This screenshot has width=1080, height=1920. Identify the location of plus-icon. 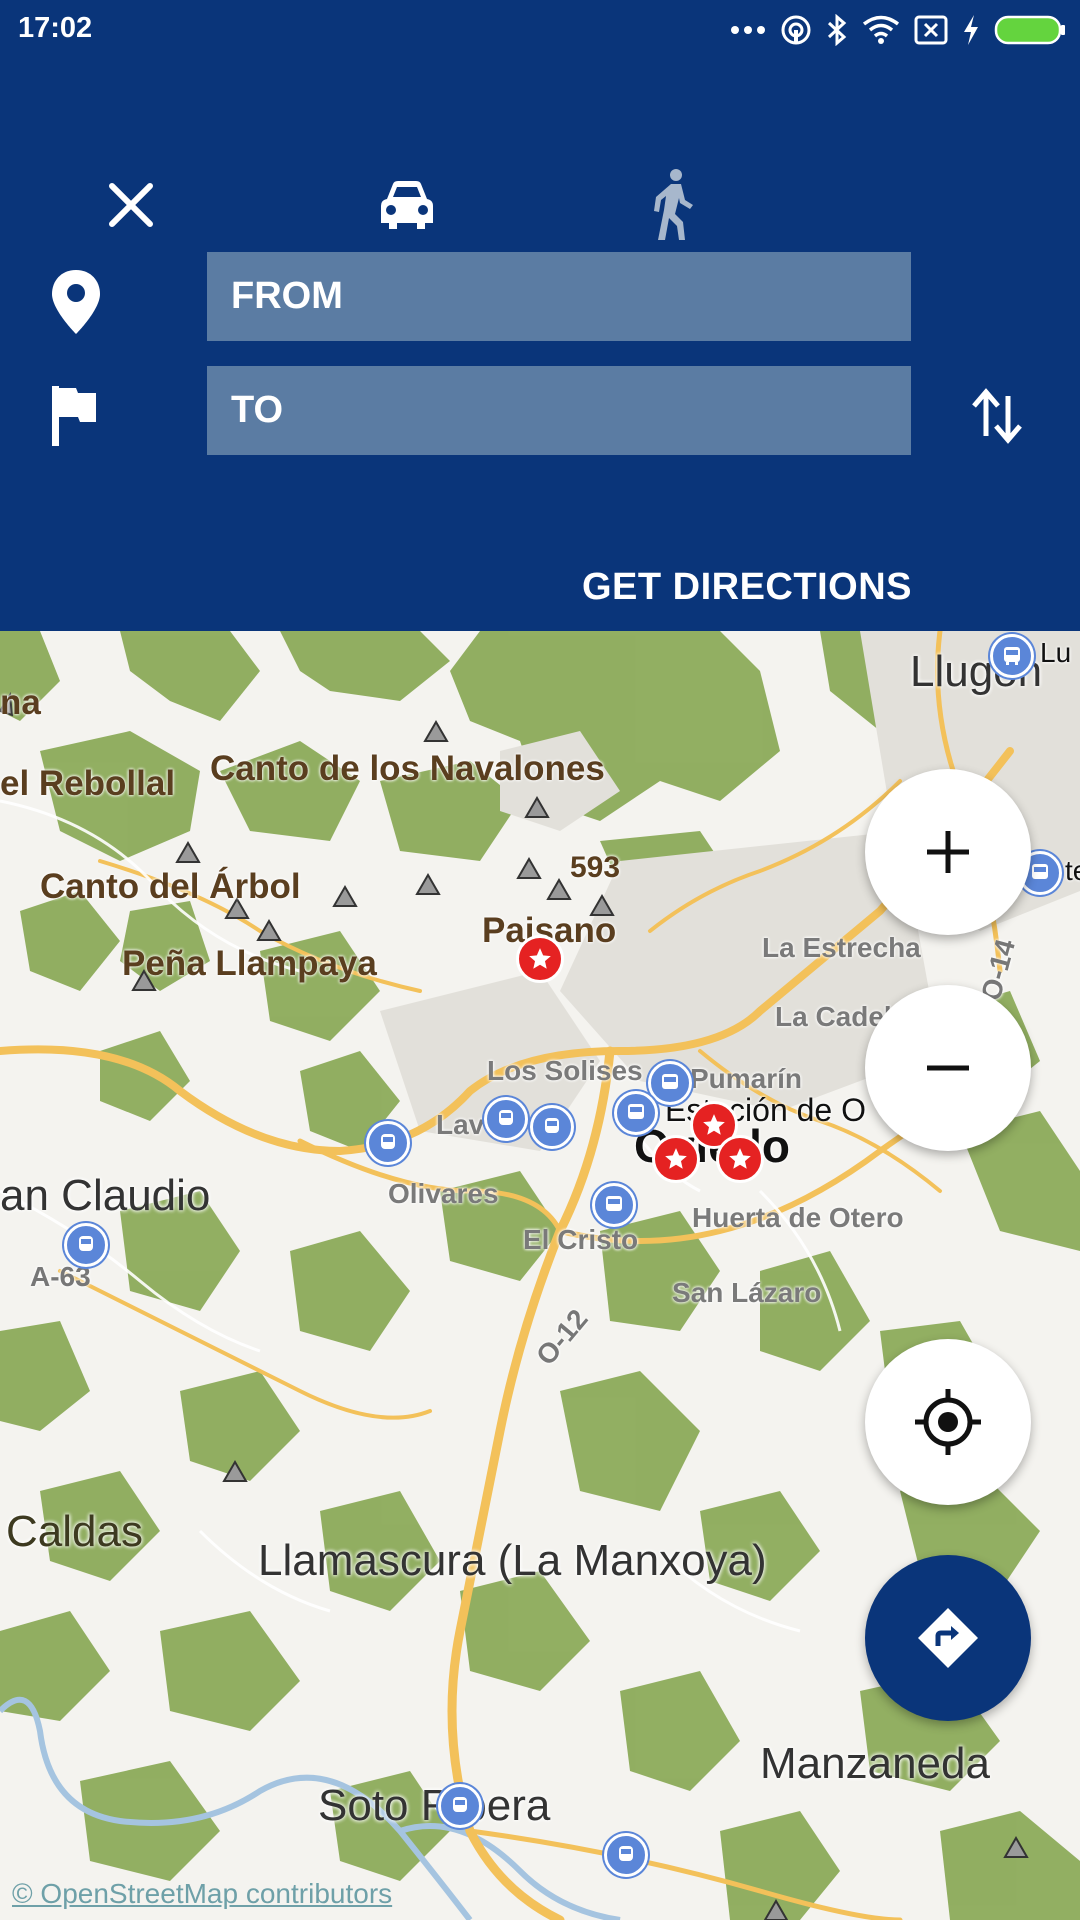
(948, 852).